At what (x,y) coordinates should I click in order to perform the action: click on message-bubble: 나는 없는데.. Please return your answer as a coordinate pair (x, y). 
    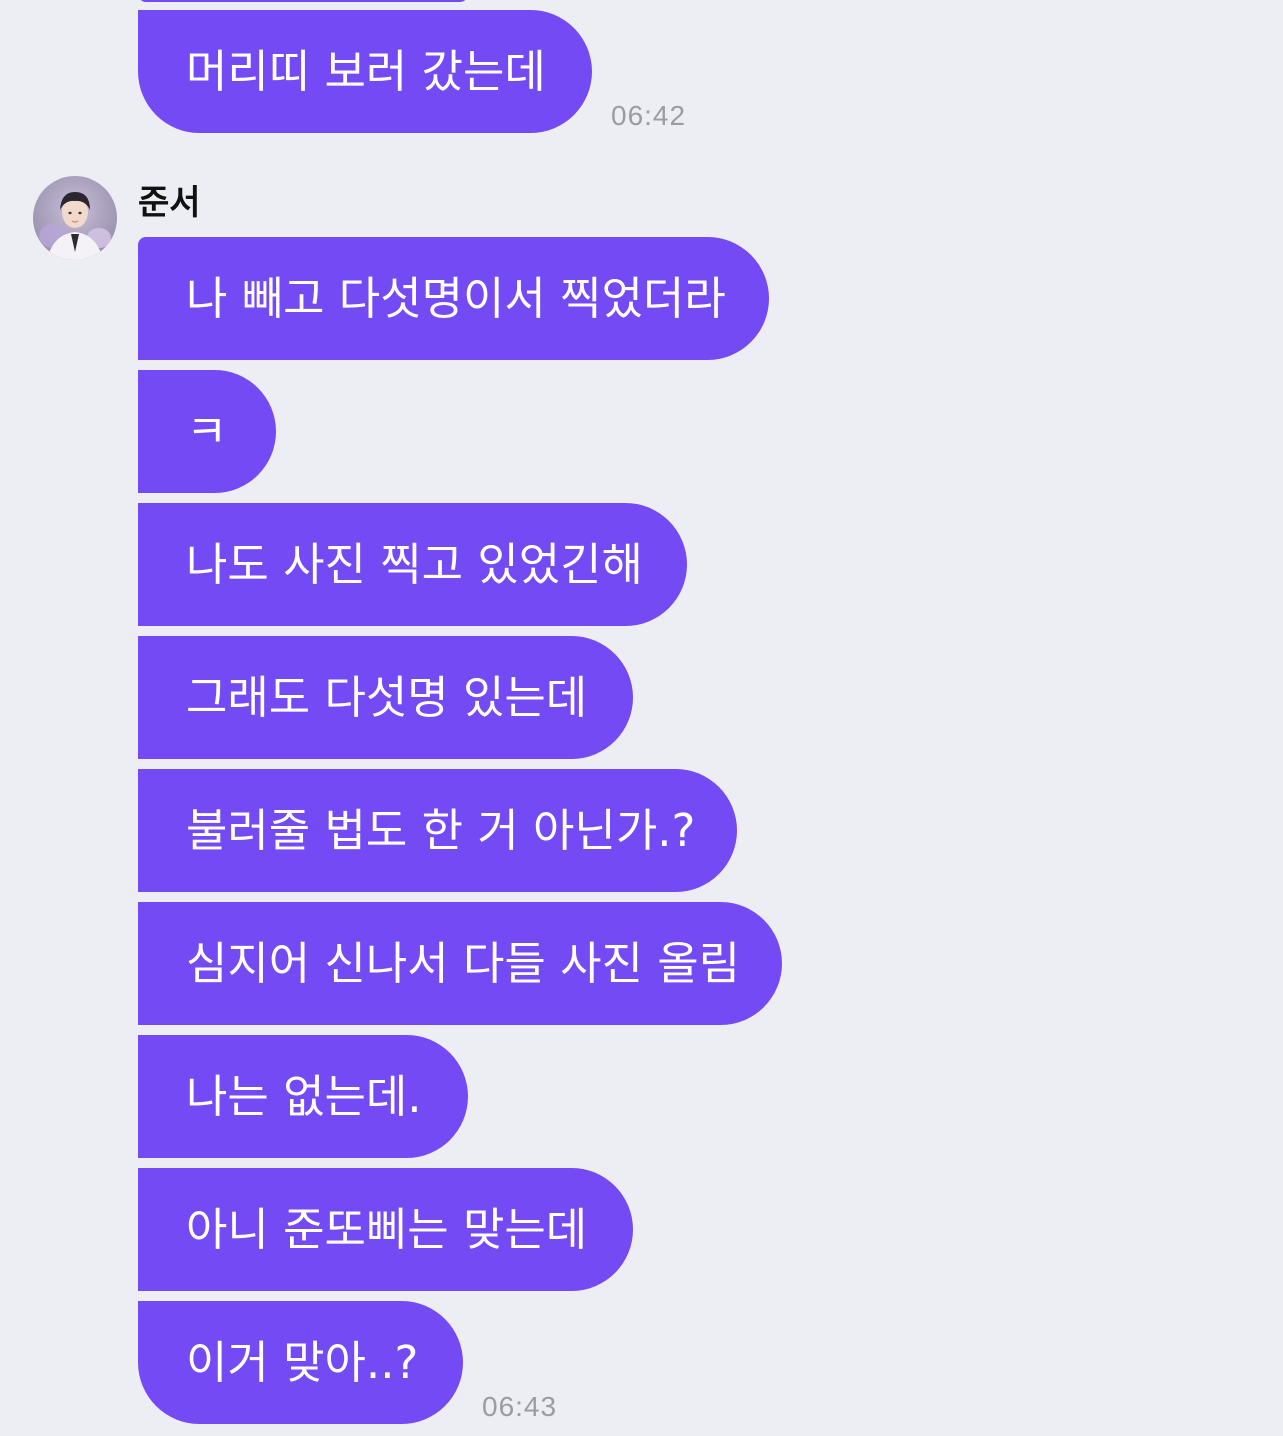
    Looking at the image, I should click on (303, 1096).